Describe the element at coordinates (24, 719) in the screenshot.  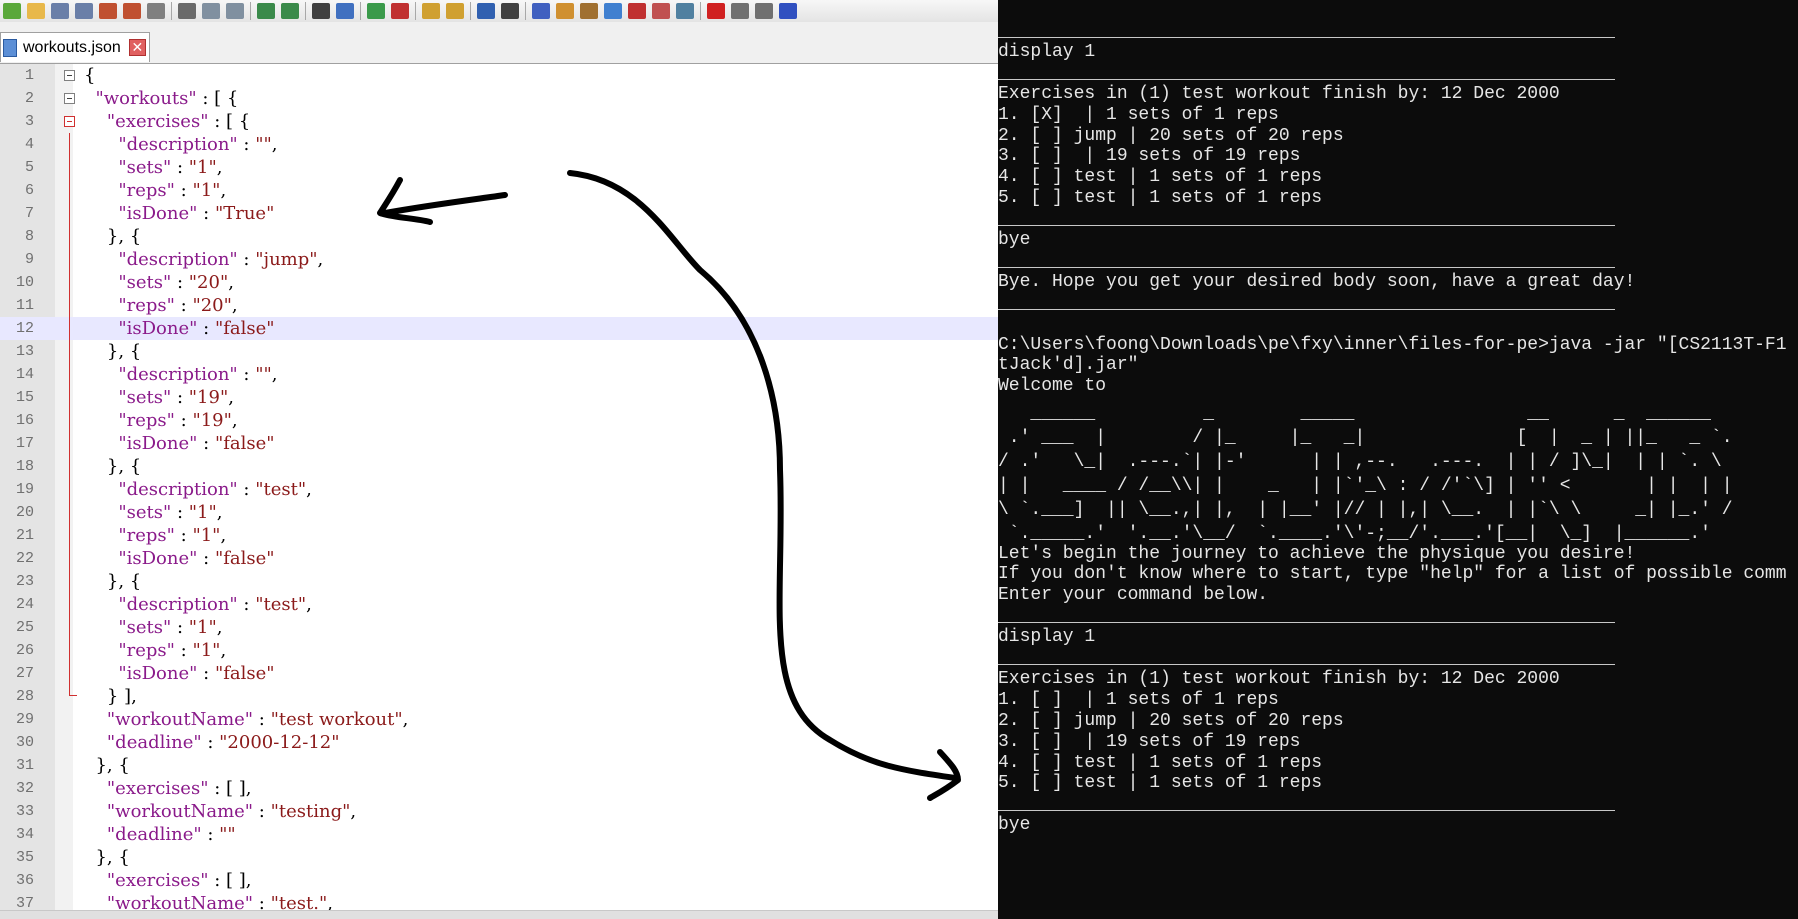
I see `line-number: 29` at that location.